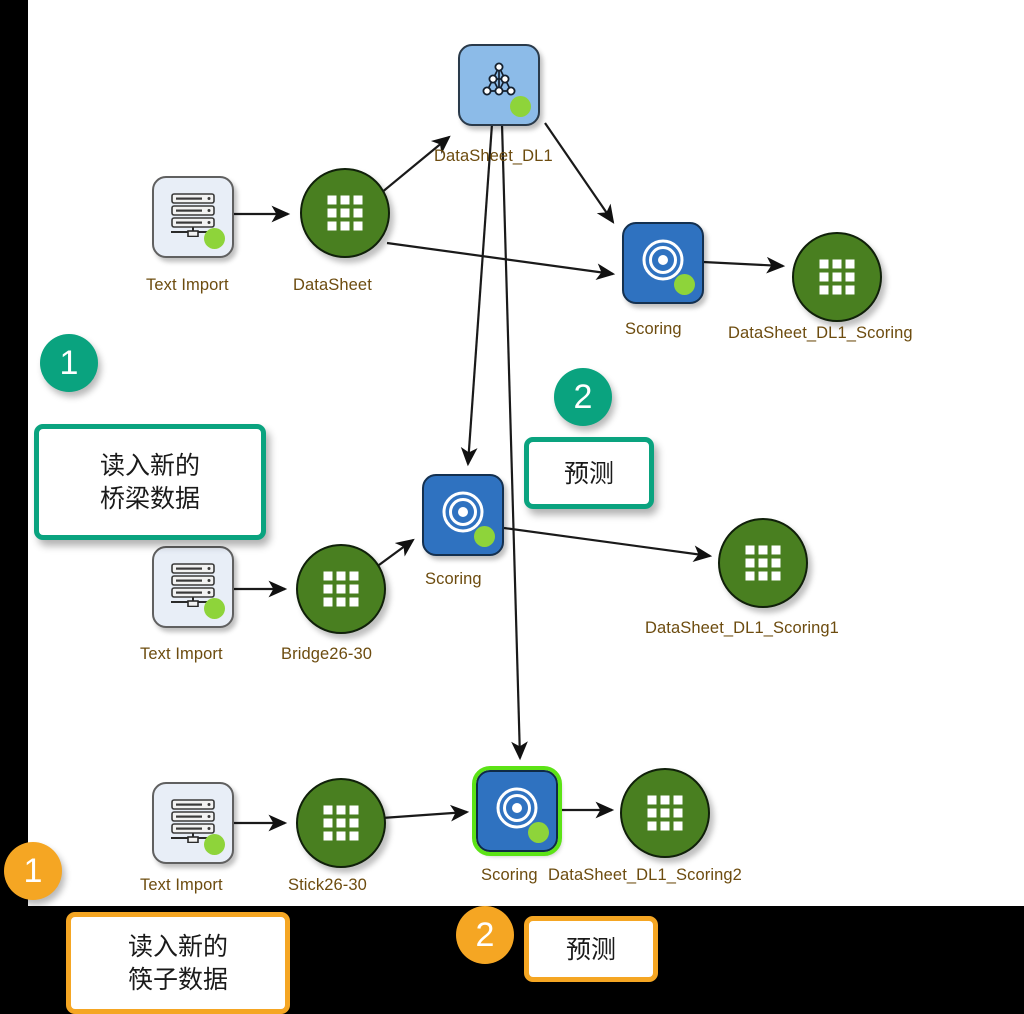 This screenshot has width=1024, height=1014. What do you see at coordinates (477, 295) in the screenshot?
I see `edge-dl1-scoring2` at bounding box center [477, 295].